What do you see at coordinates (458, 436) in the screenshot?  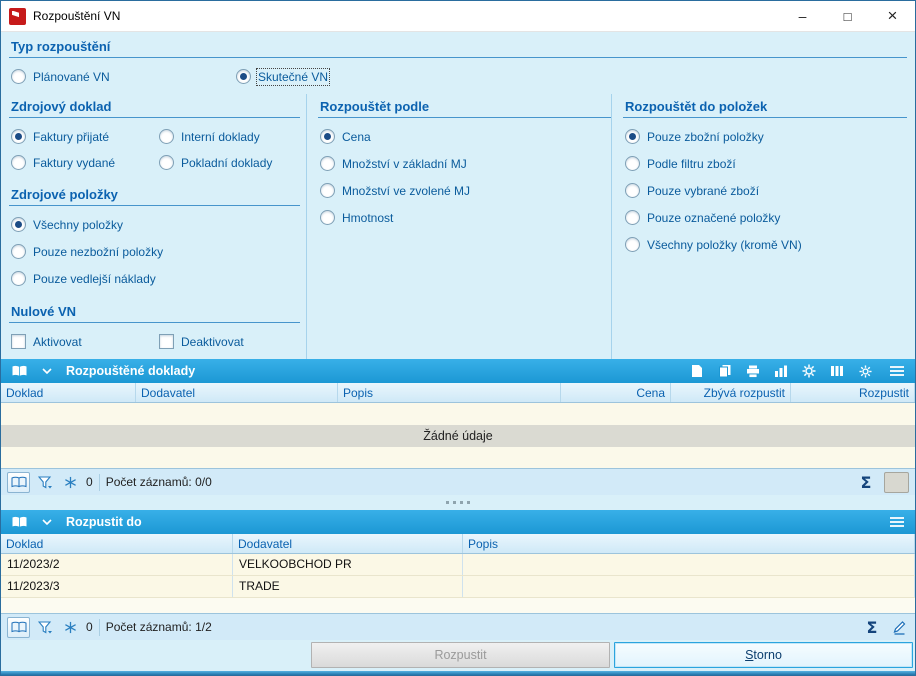 I see `empty-state: Žádné údaje` at bounding box center [458, 436].